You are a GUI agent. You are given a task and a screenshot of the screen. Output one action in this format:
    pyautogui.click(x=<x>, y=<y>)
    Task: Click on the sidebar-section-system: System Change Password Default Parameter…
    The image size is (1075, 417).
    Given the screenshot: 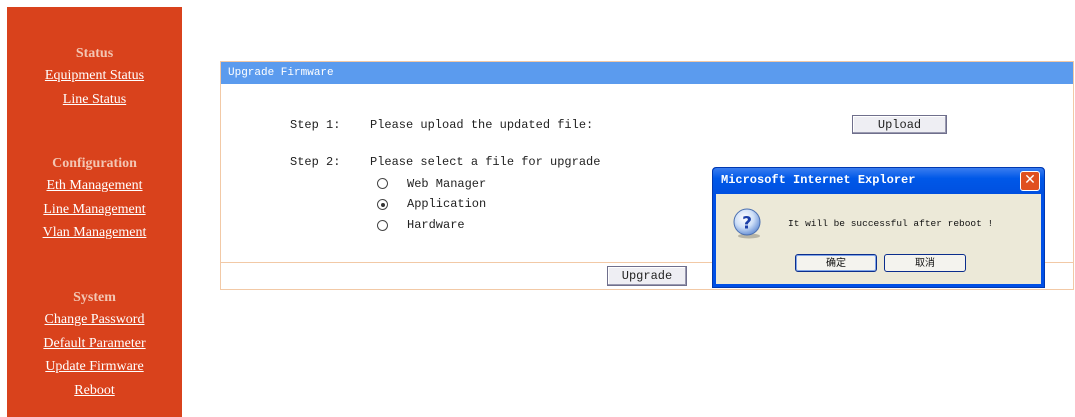 What is the action you would take?
    pyautogui.click(x=94, y=345)
    